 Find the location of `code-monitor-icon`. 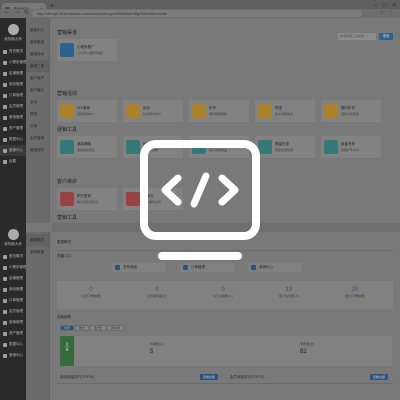

code-monitor-icon is located at coordinates (200, 200).